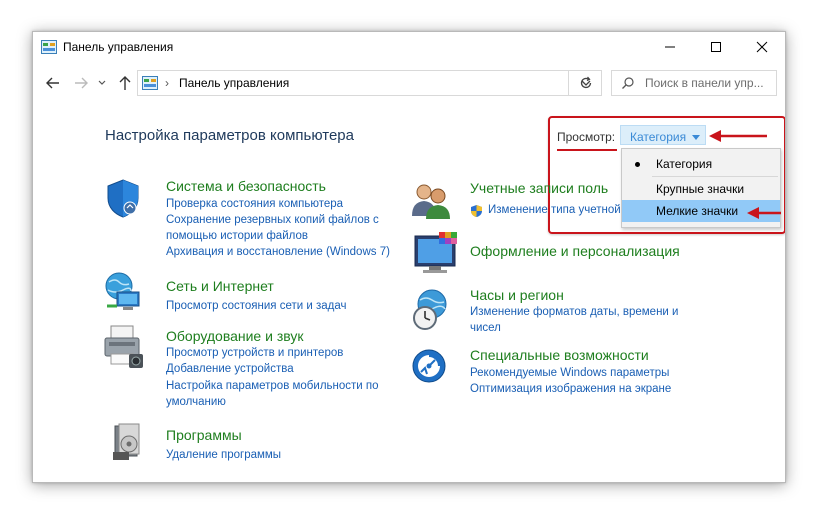 This screenshot has width=816, height=514. Describe the element at coordinates (234, 83) in the screenshot. I see `breadcrumb: Панель управления` at that location.